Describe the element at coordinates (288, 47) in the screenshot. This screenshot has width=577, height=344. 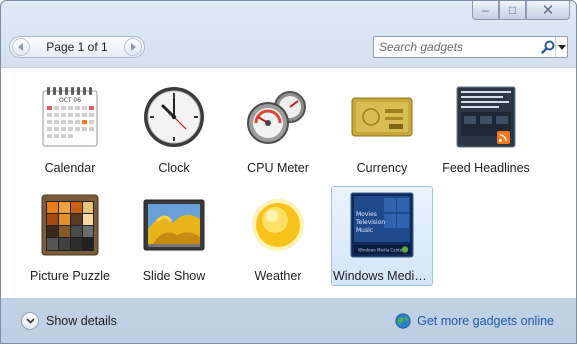
I see `toolbar: Page 1 of 1` at that location.